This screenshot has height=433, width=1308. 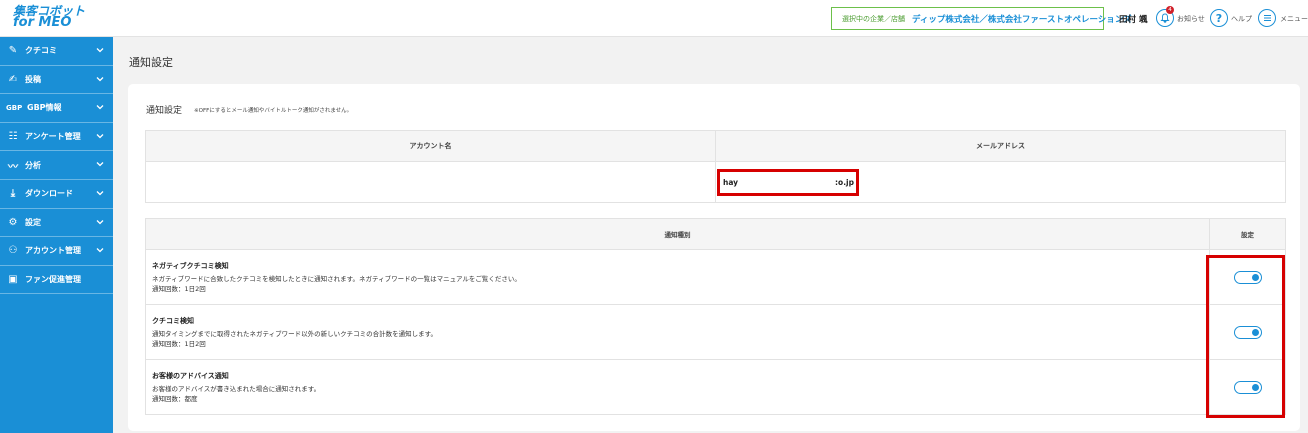 What do you see at coordinates (190, 375) in the screenshot?
I see `notification-title: お客様のアドバイス通知` at bounding box center [190, 375].